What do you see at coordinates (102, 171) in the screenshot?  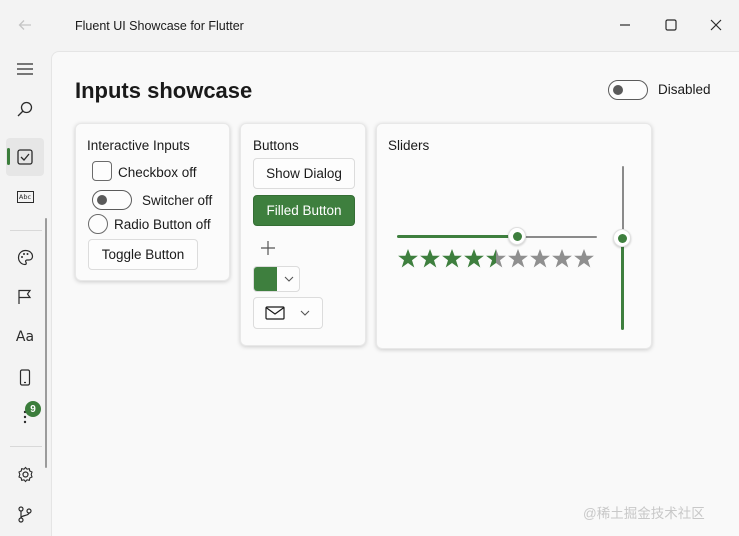 I see `checkbox` at bounding box center [102, 171].